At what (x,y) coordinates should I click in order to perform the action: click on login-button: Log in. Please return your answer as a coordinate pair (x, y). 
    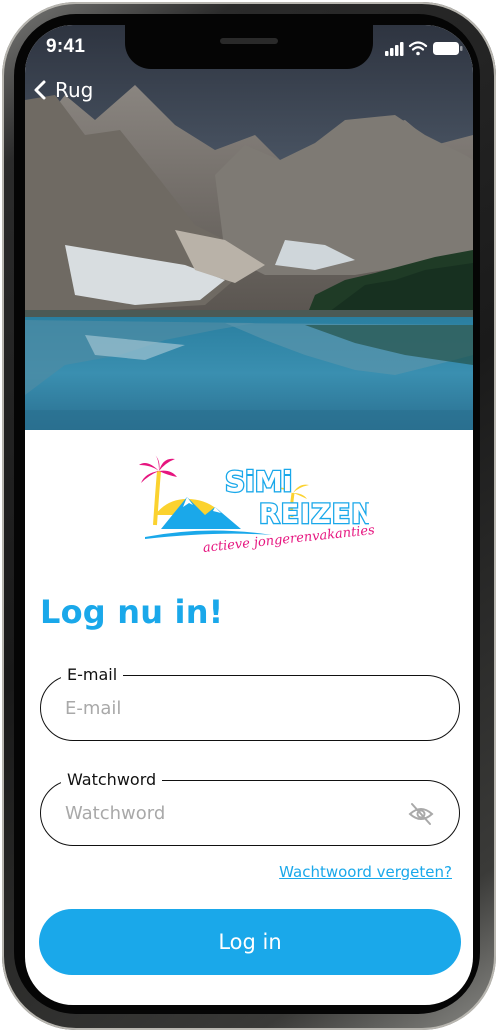
    Looking at the image, I should click on (250, 942).